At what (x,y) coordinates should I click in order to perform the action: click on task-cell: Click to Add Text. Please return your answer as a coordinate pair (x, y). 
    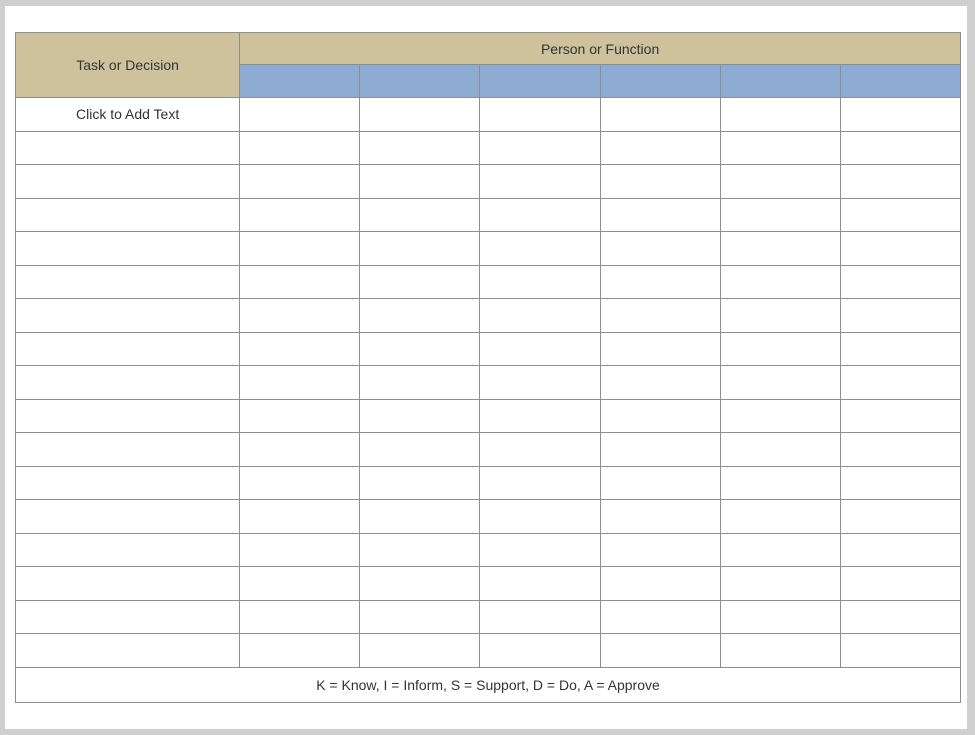
    Looking at the image, I should click on (127, 114).